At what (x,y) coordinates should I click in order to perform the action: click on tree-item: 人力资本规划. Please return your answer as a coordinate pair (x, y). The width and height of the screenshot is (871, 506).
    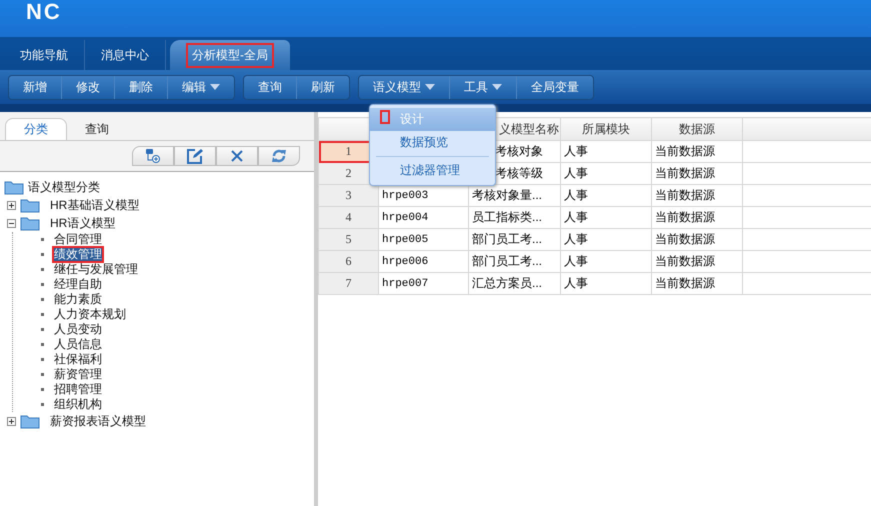
    Looking at the image, I should click on (90, 314).